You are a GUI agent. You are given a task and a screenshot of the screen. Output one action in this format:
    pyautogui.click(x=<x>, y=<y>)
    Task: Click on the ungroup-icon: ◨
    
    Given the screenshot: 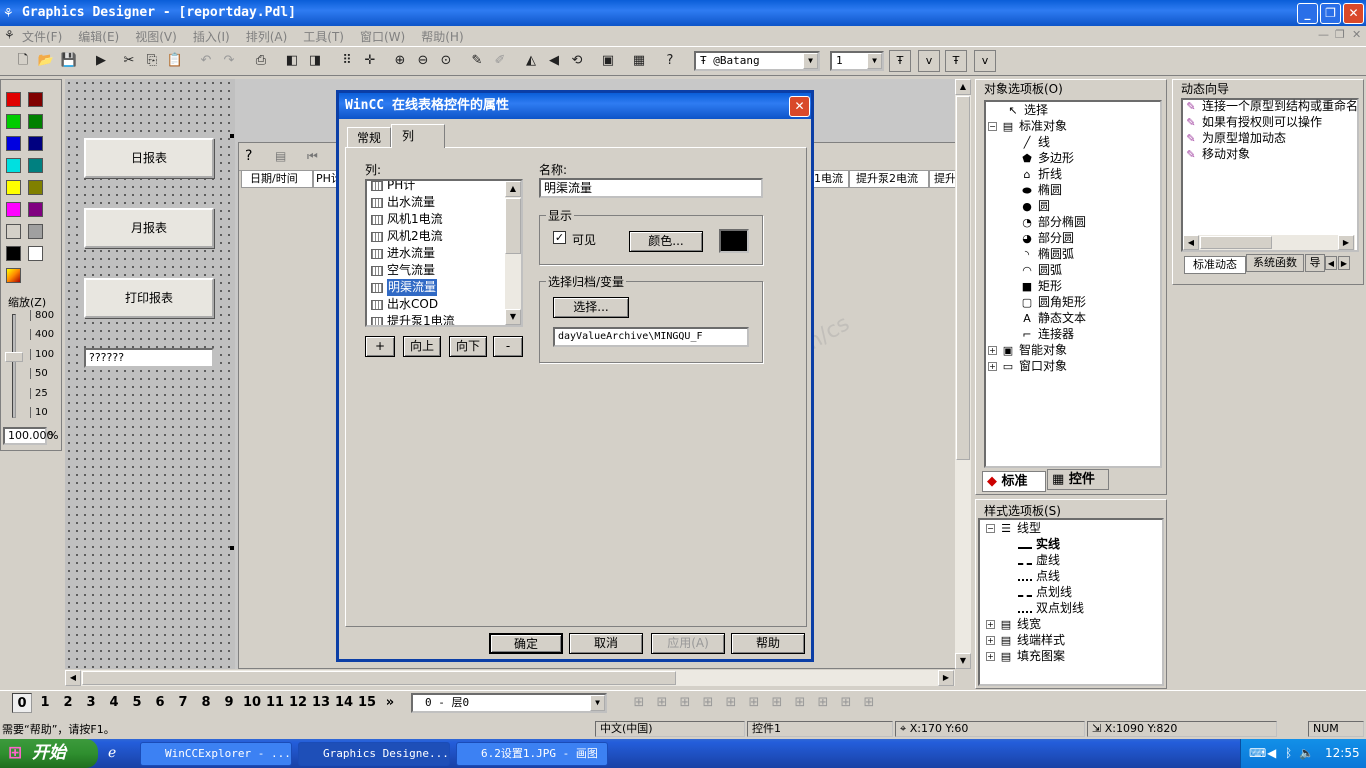 What is the action you would take?
    pyautogui.click(x=315, y=61)
    